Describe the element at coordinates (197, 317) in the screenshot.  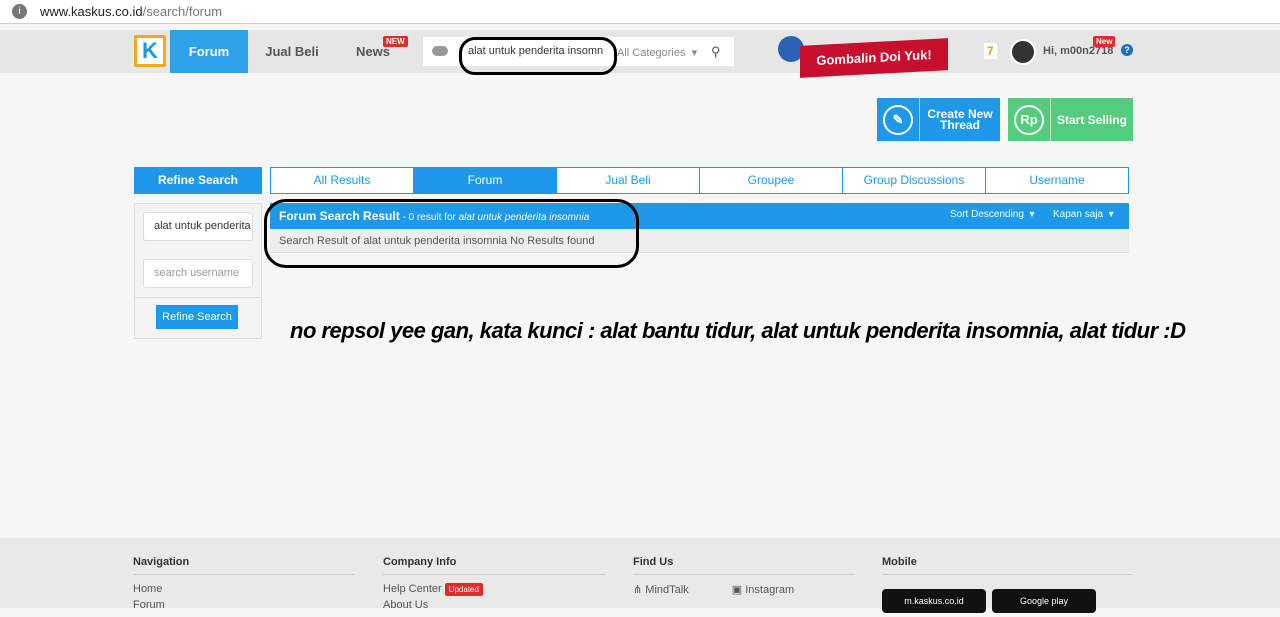
I see `refine-search-button: Refine Search` at that location.